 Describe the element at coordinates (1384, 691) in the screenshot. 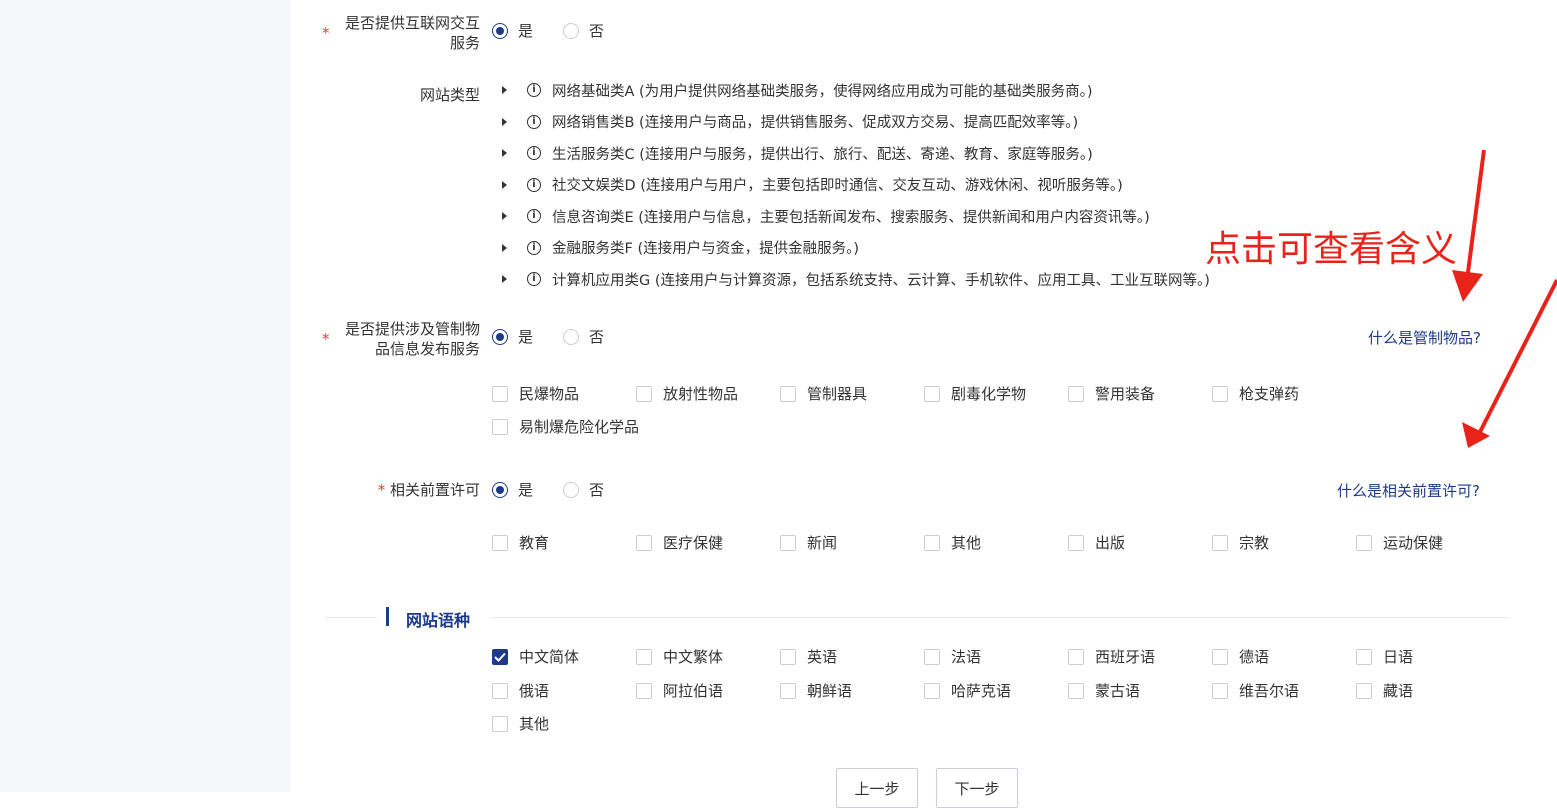

I see `language-checkbox: 藏语` at that location.